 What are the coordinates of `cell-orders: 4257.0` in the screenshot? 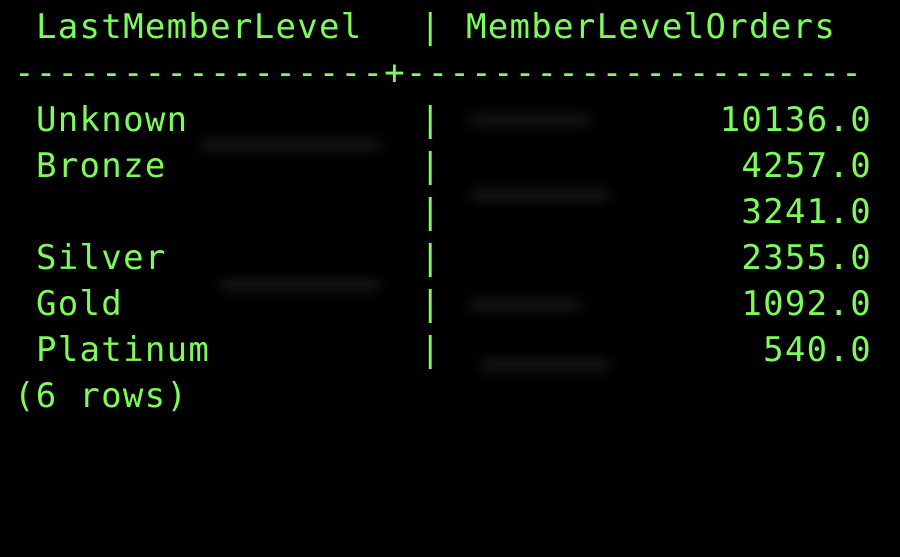 It's located at (806, 166).